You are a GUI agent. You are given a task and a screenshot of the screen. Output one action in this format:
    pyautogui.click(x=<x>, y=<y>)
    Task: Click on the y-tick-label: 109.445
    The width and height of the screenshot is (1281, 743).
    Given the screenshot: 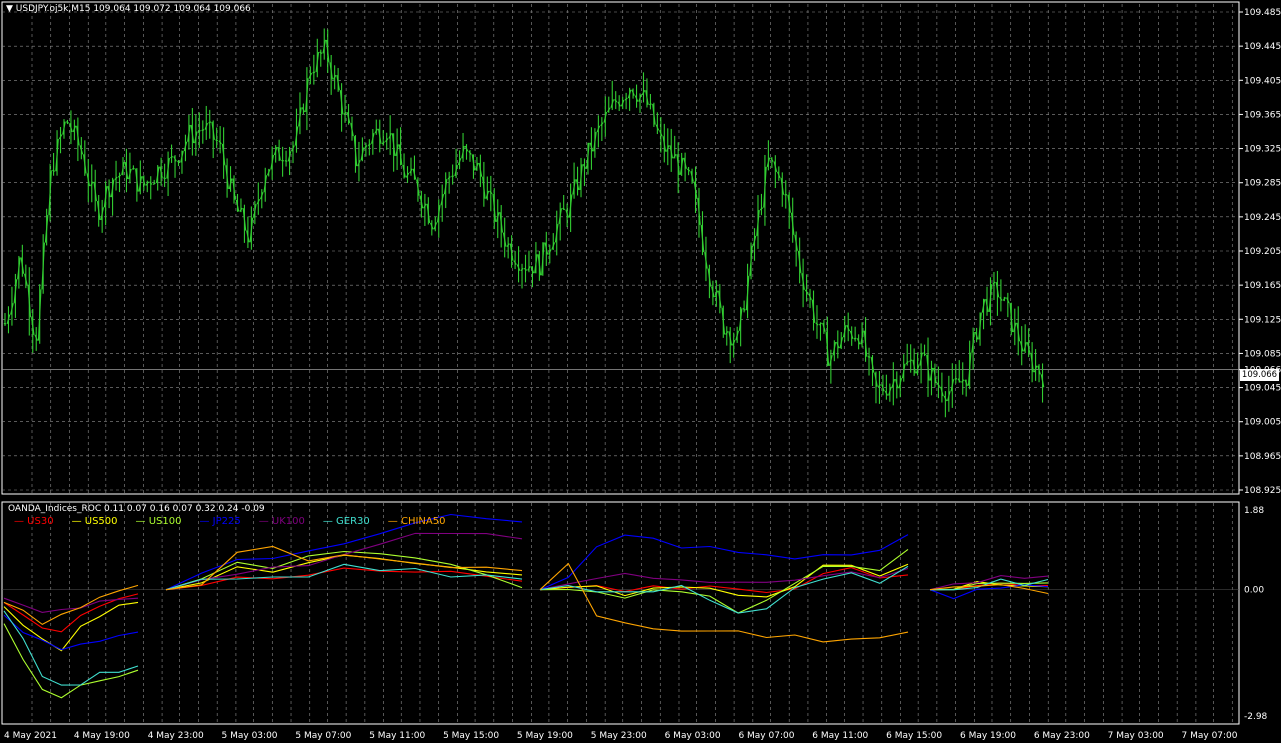 What is the action you would take?
    pyautogui.click(x=1262, y=47)
    